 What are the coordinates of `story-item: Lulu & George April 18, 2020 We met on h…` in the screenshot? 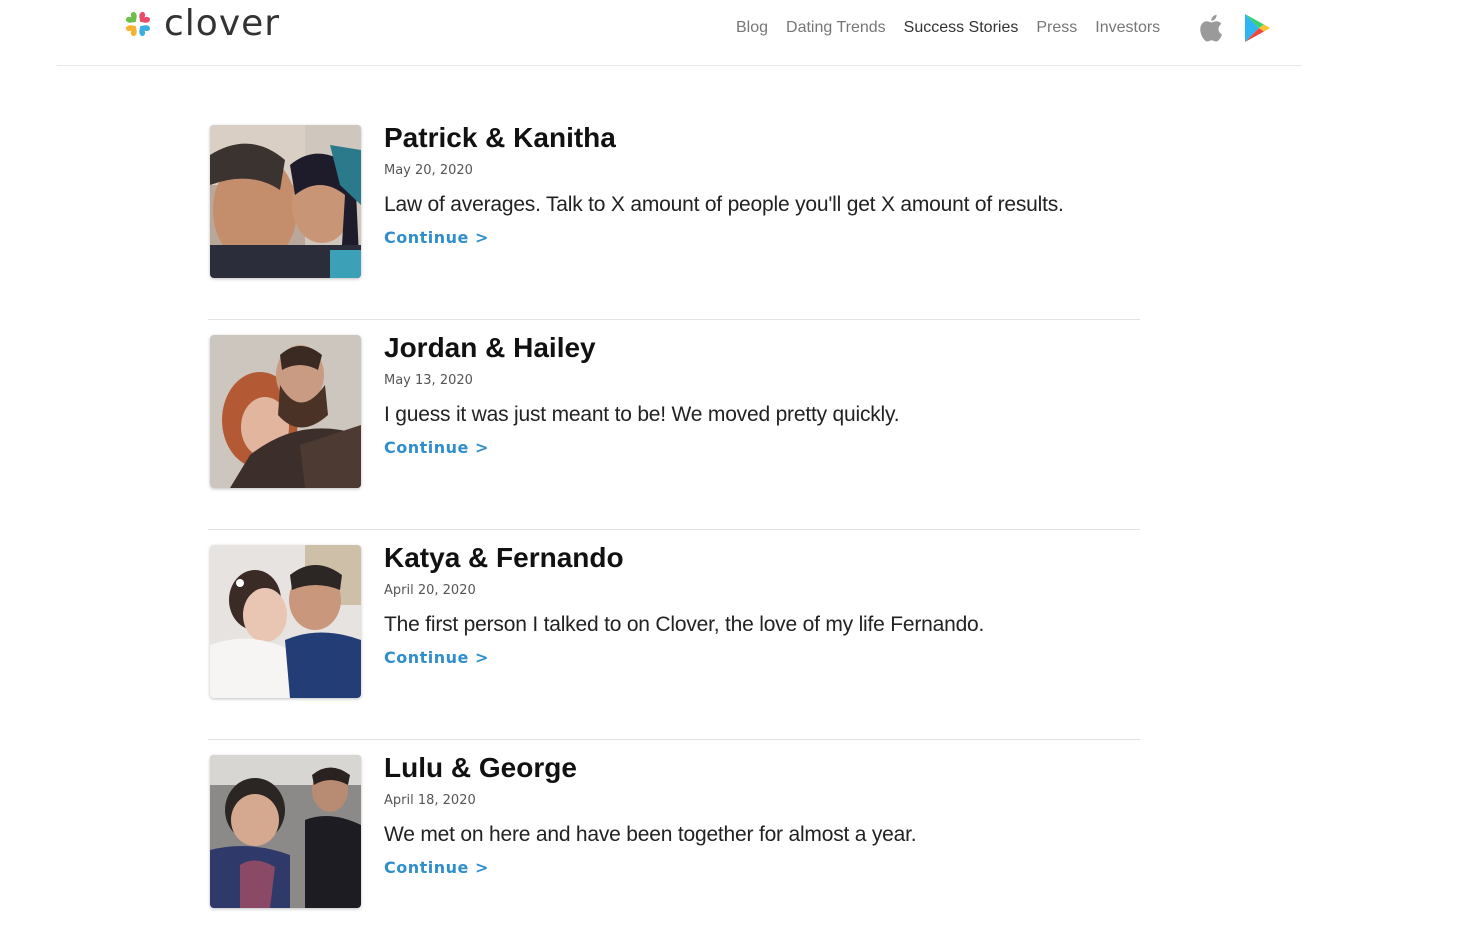 It's located at (674, 845).